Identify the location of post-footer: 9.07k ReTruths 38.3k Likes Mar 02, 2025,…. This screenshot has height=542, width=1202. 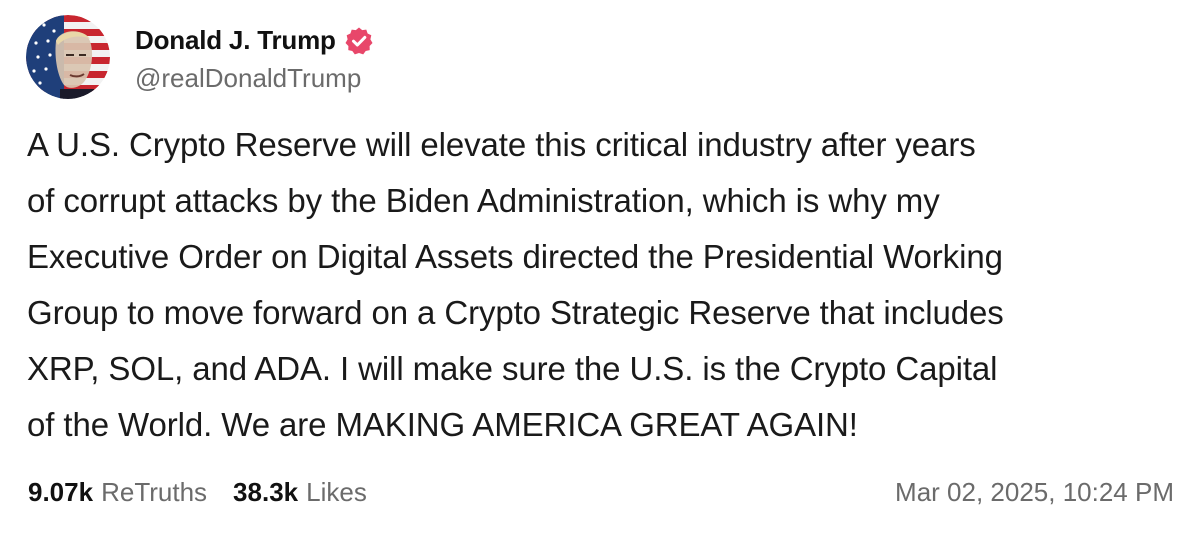
(601, 492).